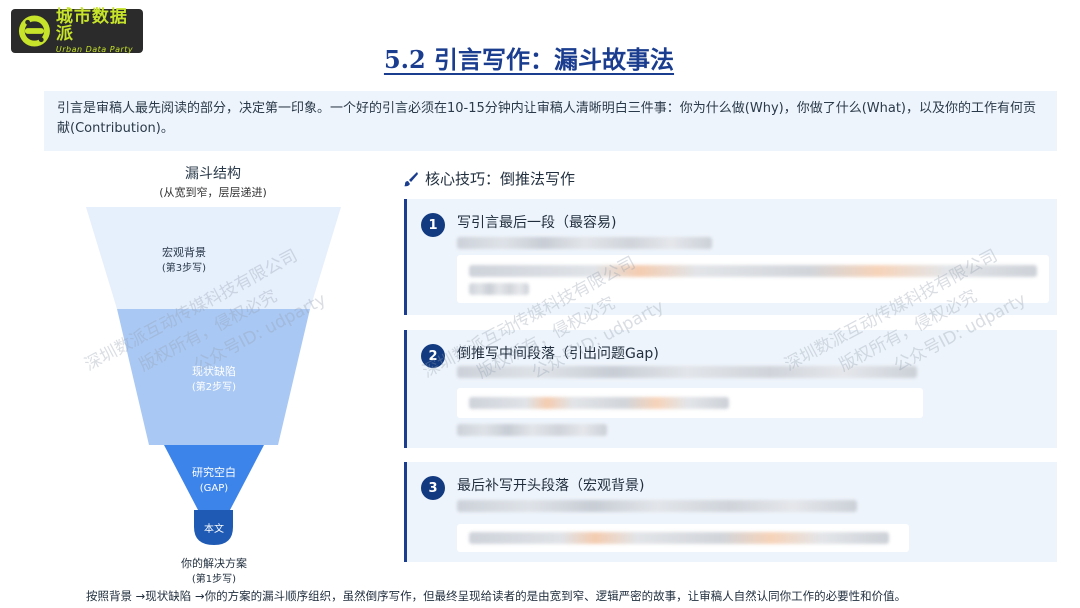  Describe the element at coordinates (214, 571) in the screenshot. I see `funnel-solution-label: 你的解决方案 (第1步写)` at that location.